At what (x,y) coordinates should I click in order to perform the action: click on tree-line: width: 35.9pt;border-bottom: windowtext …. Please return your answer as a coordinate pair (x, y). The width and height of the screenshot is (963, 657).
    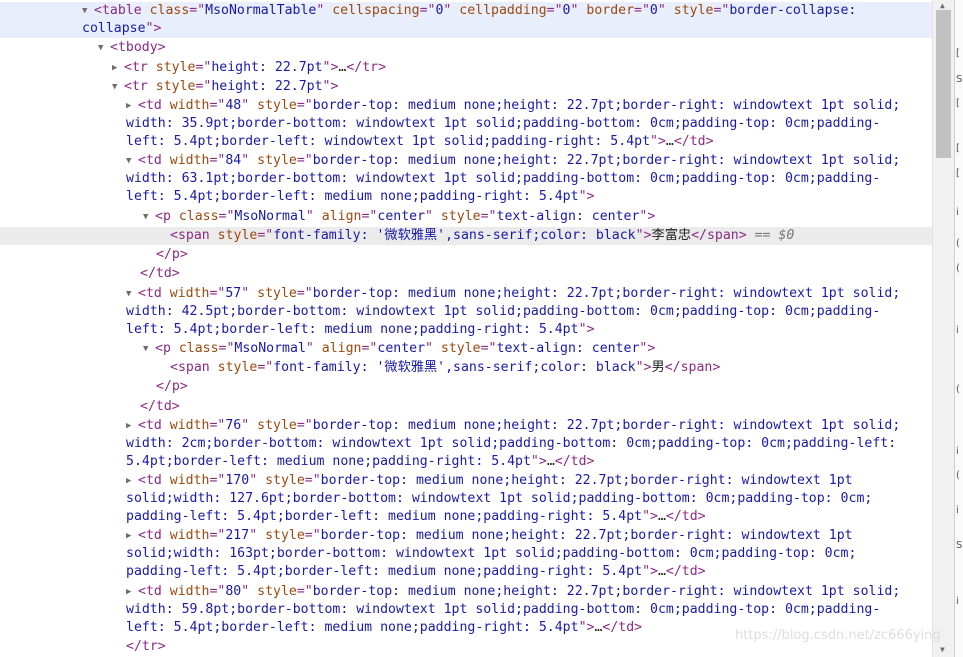
    Looking at the image, I should click on (466, 124).